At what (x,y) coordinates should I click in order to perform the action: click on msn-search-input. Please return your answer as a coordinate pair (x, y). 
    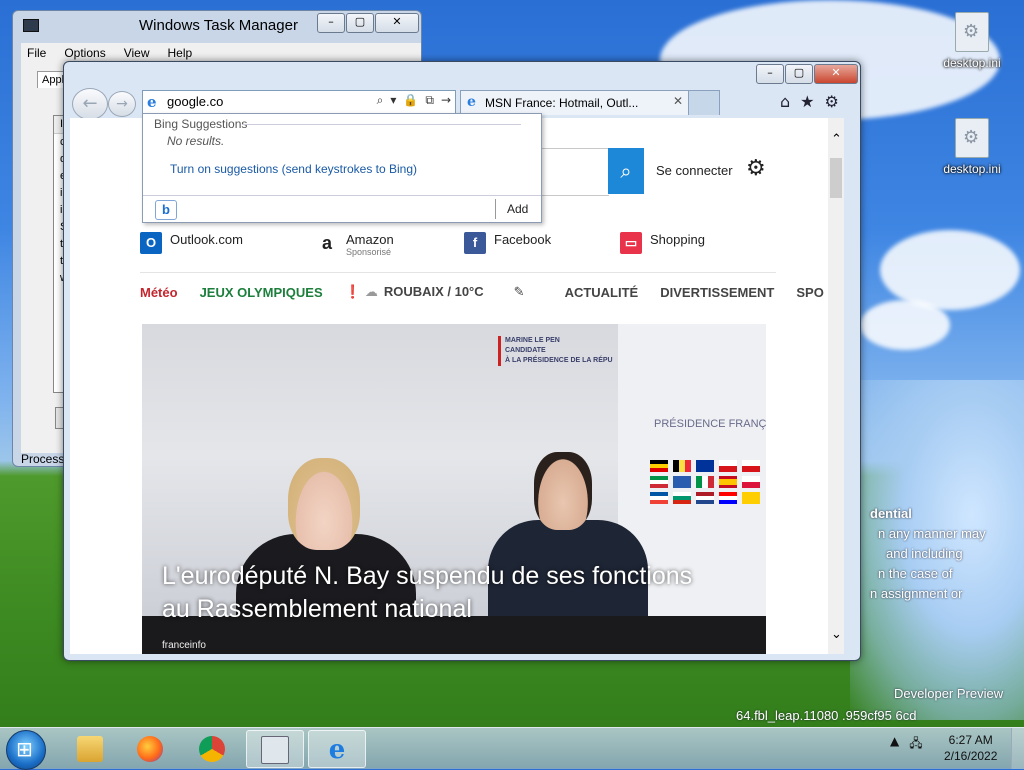
    Looking at the image, I should click on (574, 172).